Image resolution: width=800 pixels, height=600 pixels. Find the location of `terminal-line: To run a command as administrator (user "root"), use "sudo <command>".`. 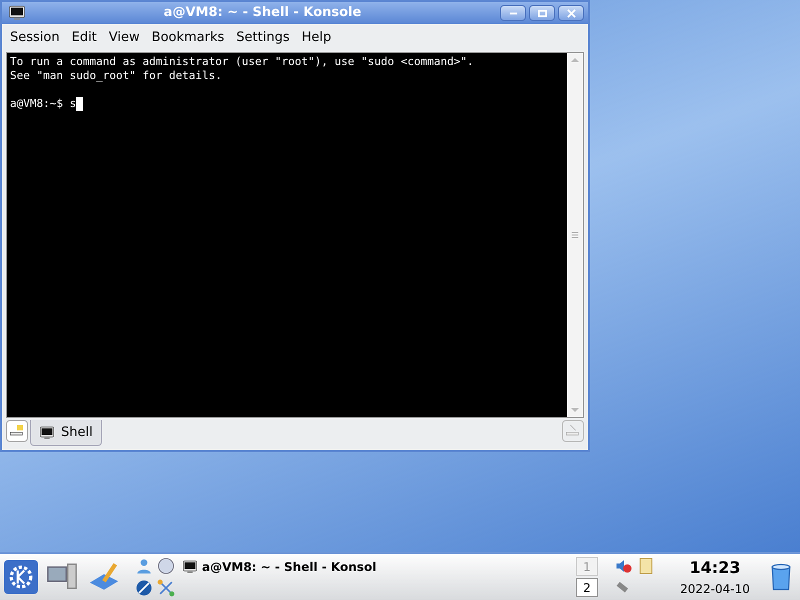

terminal-line: To run a command as administrator (user "root"), use "sudo <command>". is located at coordinates (242, 62).